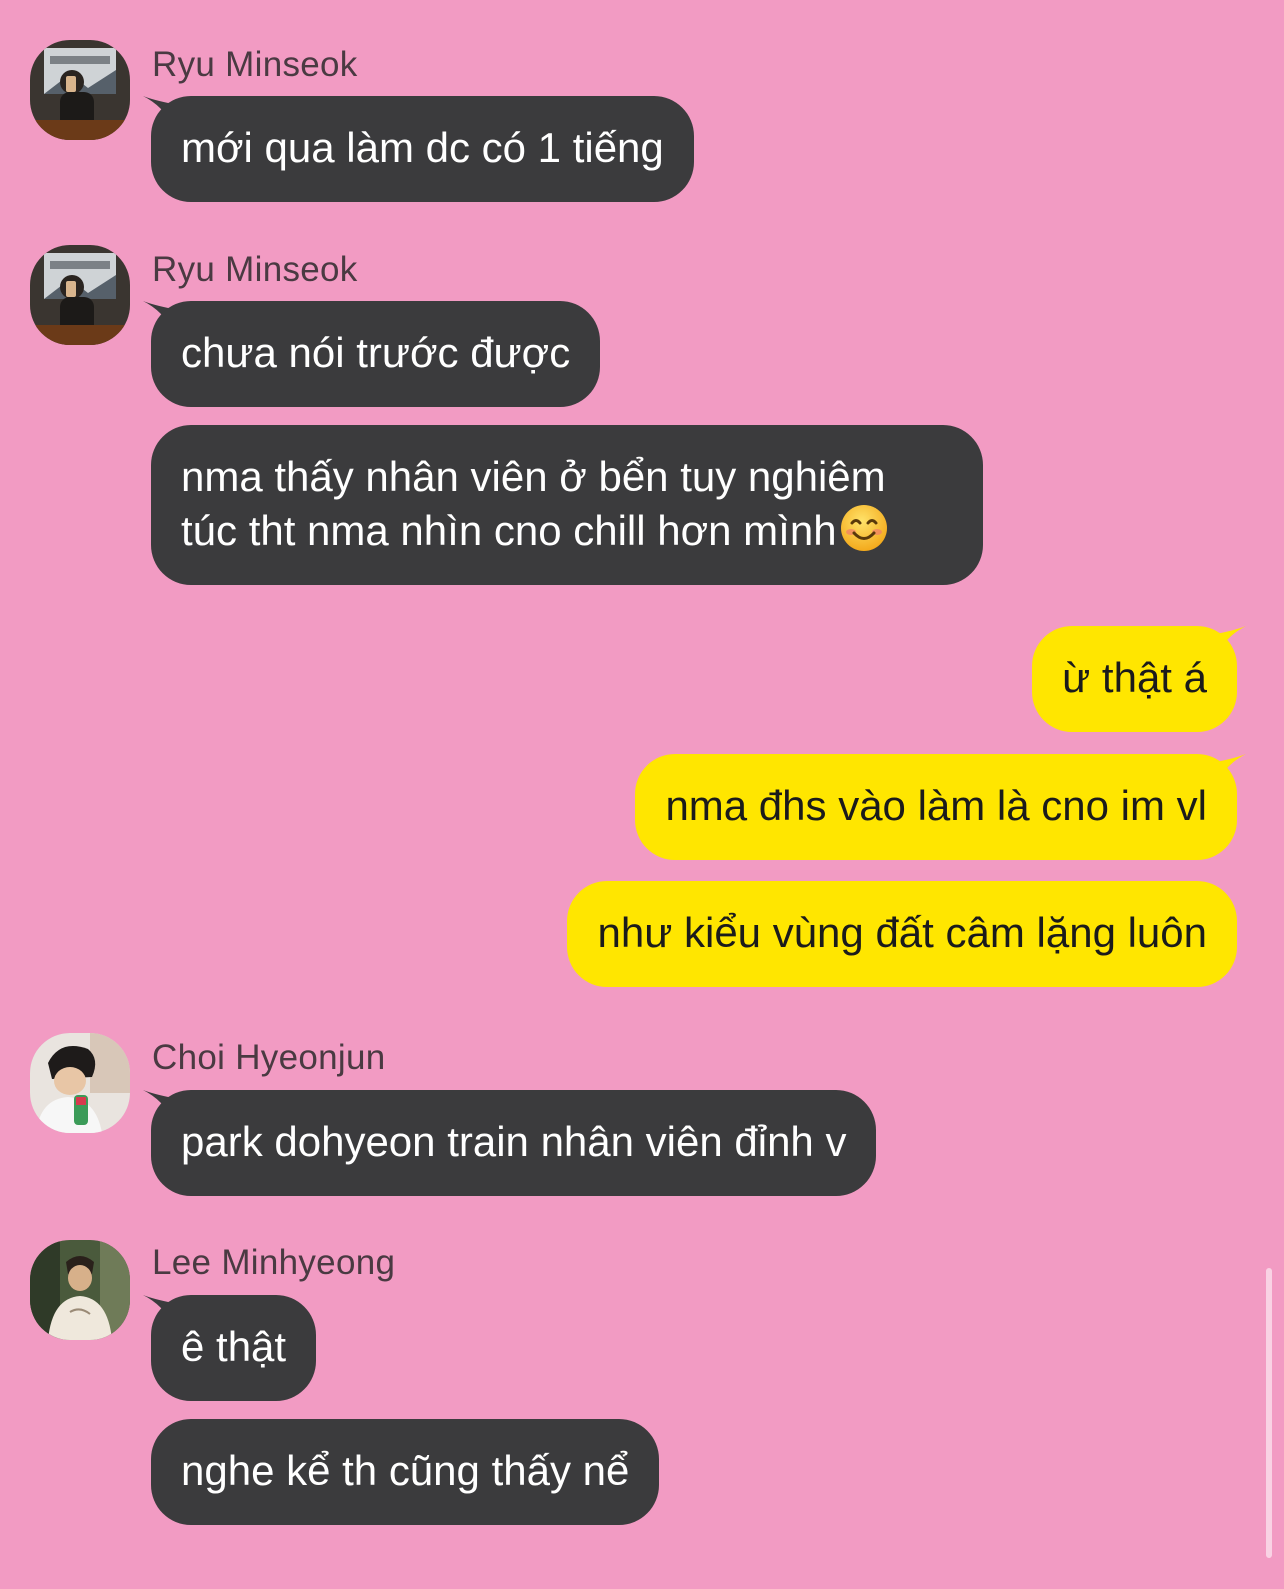  I want to click on message-bubble: ê thật, so click(234, 1348).